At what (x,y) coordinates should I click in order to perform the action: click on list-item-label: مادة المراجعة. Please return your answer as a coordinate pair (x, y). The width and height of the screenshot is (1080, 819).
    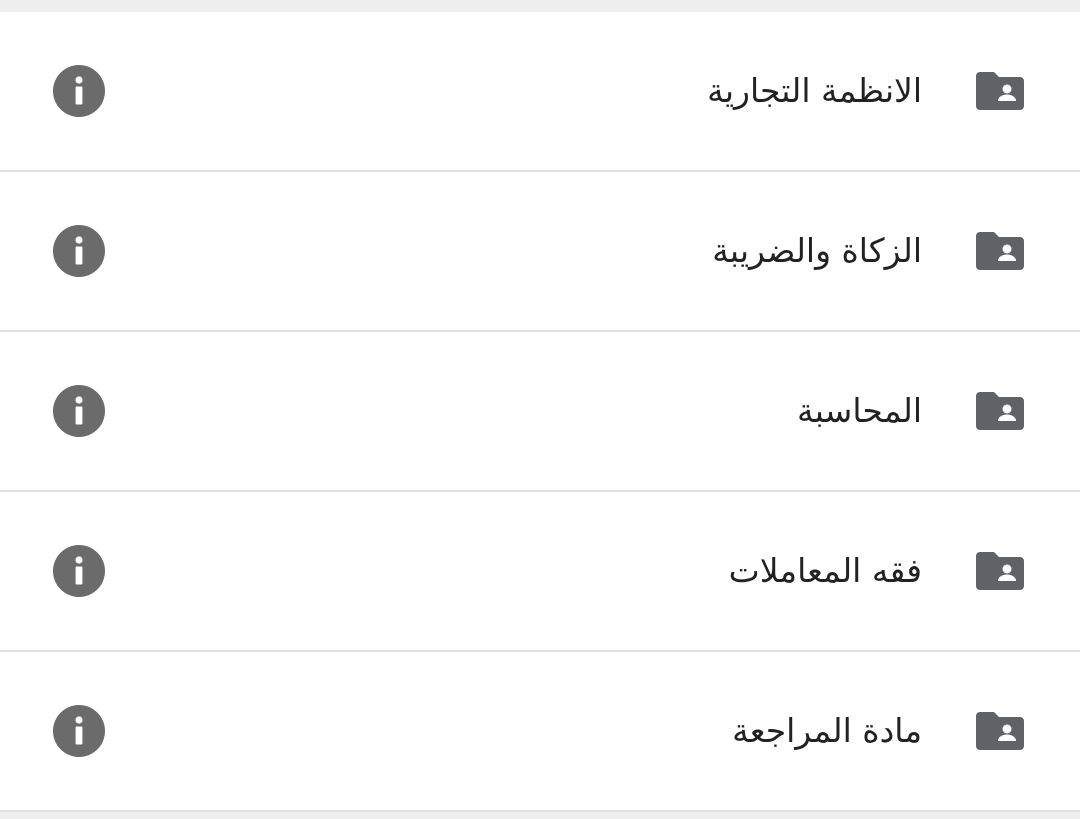
    Looking at the image, I should click on (827, 730).